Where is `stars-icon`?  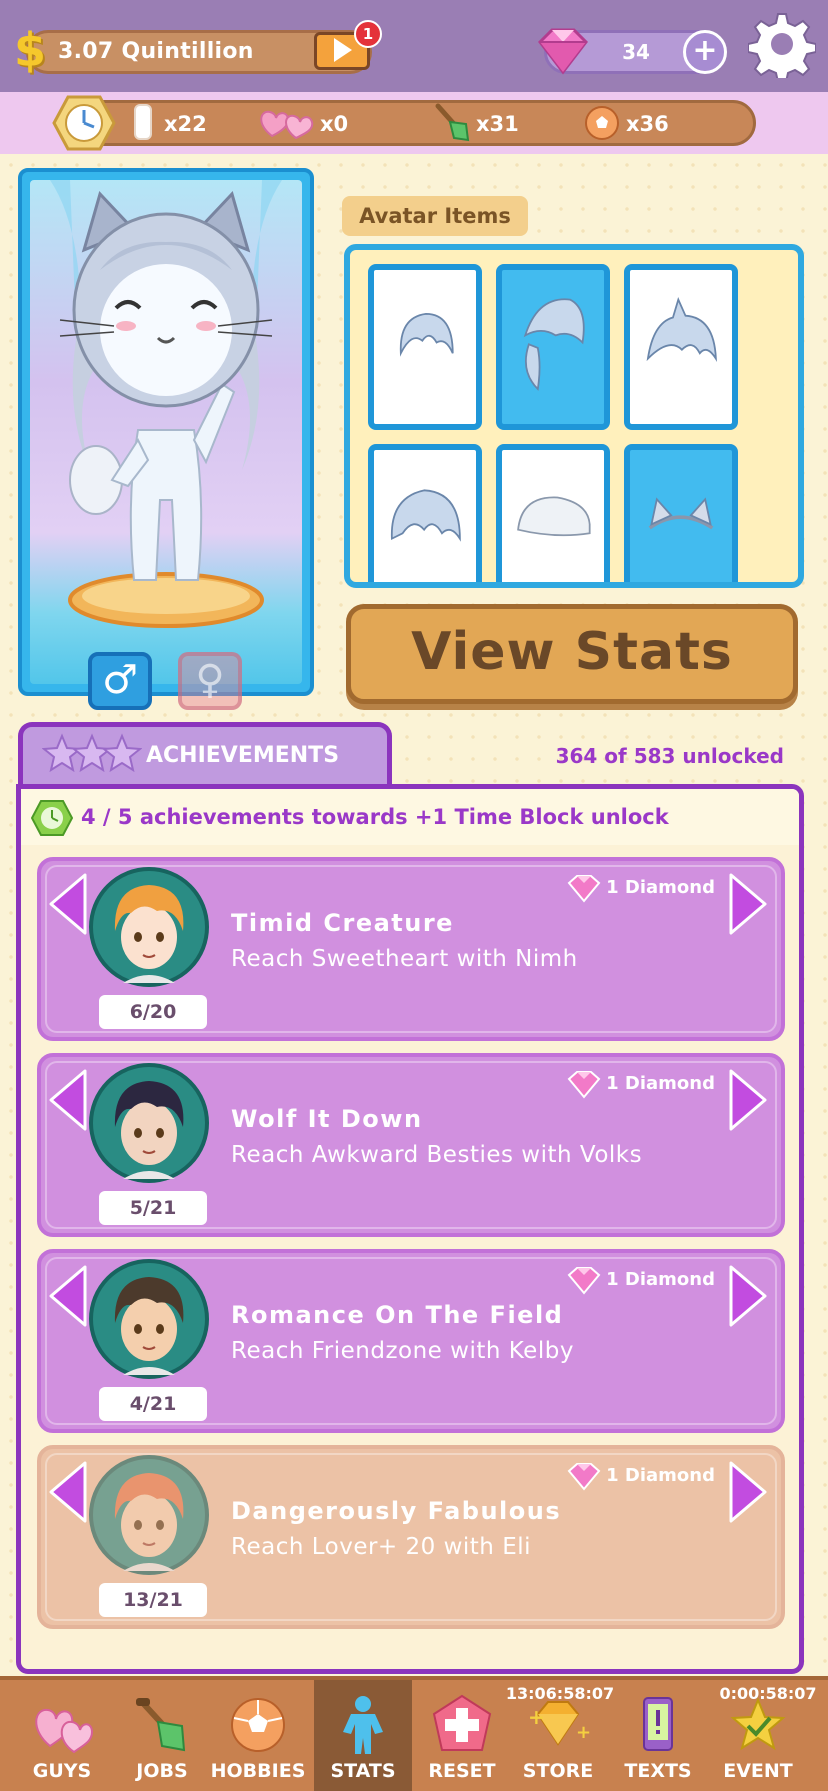 stars-icon is located at coordinates (92, 753).